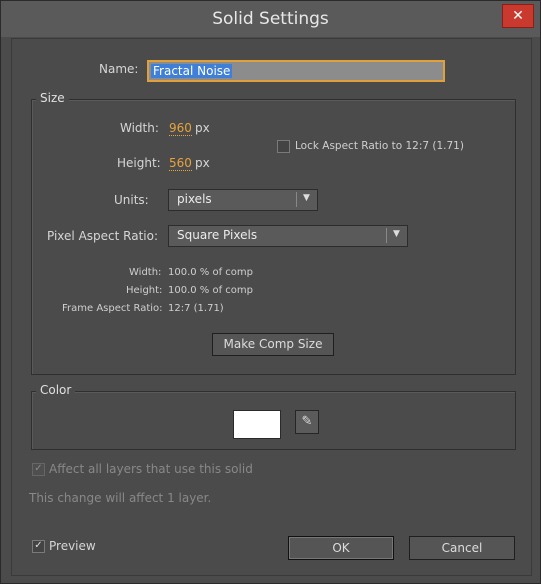  Describe the element at coordinates (379, 146) in the screenshot. I see `lock-aspect-label: Lock Aspect Ratio to 12:7 (1.71)` at that location.